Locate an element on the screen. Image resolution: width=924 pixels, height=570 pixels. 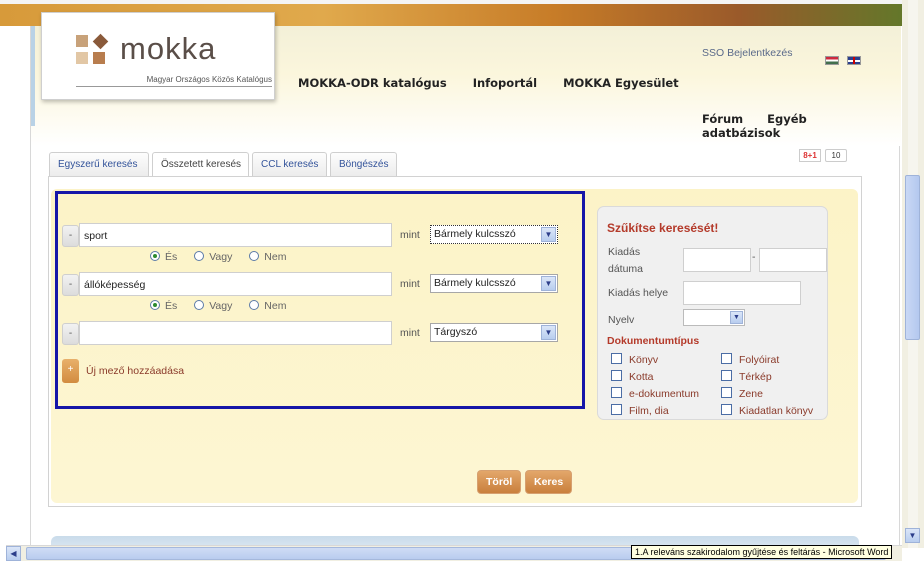
scrollbar-thumb is located at coordinates (912, 257).